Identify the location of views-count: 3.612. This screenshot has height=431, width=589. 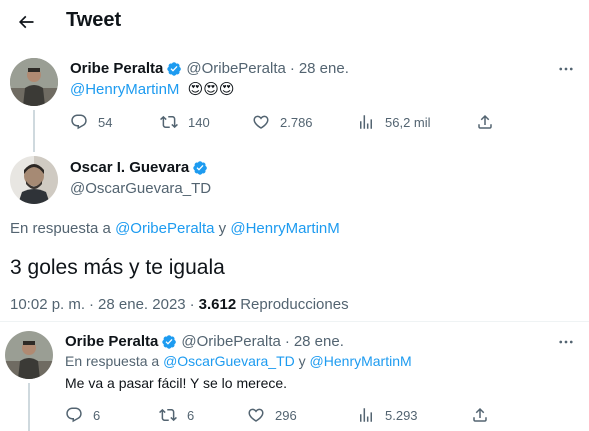
(217, 304).